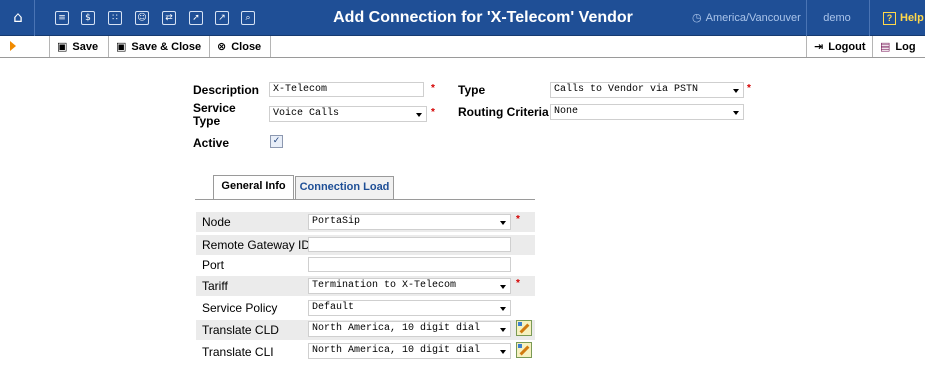 Image resolution: width=925 pixels, height=373 pixels. Describe the element at coordinates (226, 90) in the screenshot. I see `description-label: Description` at that location.